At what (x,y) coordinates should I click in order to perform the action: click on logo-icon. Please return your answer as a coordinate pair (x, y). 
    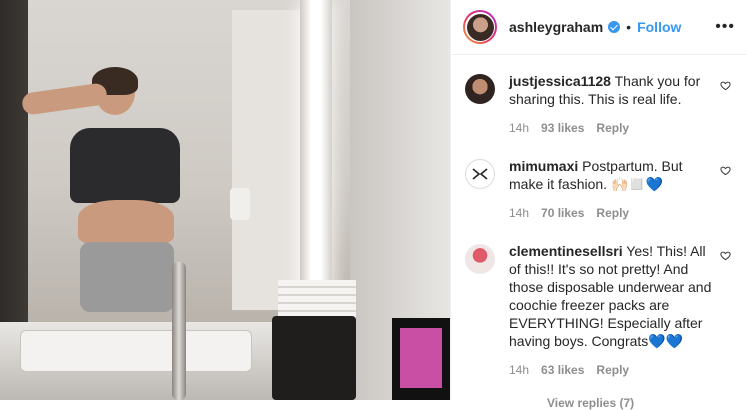
    Looking at the image, I should click on (480, 174).